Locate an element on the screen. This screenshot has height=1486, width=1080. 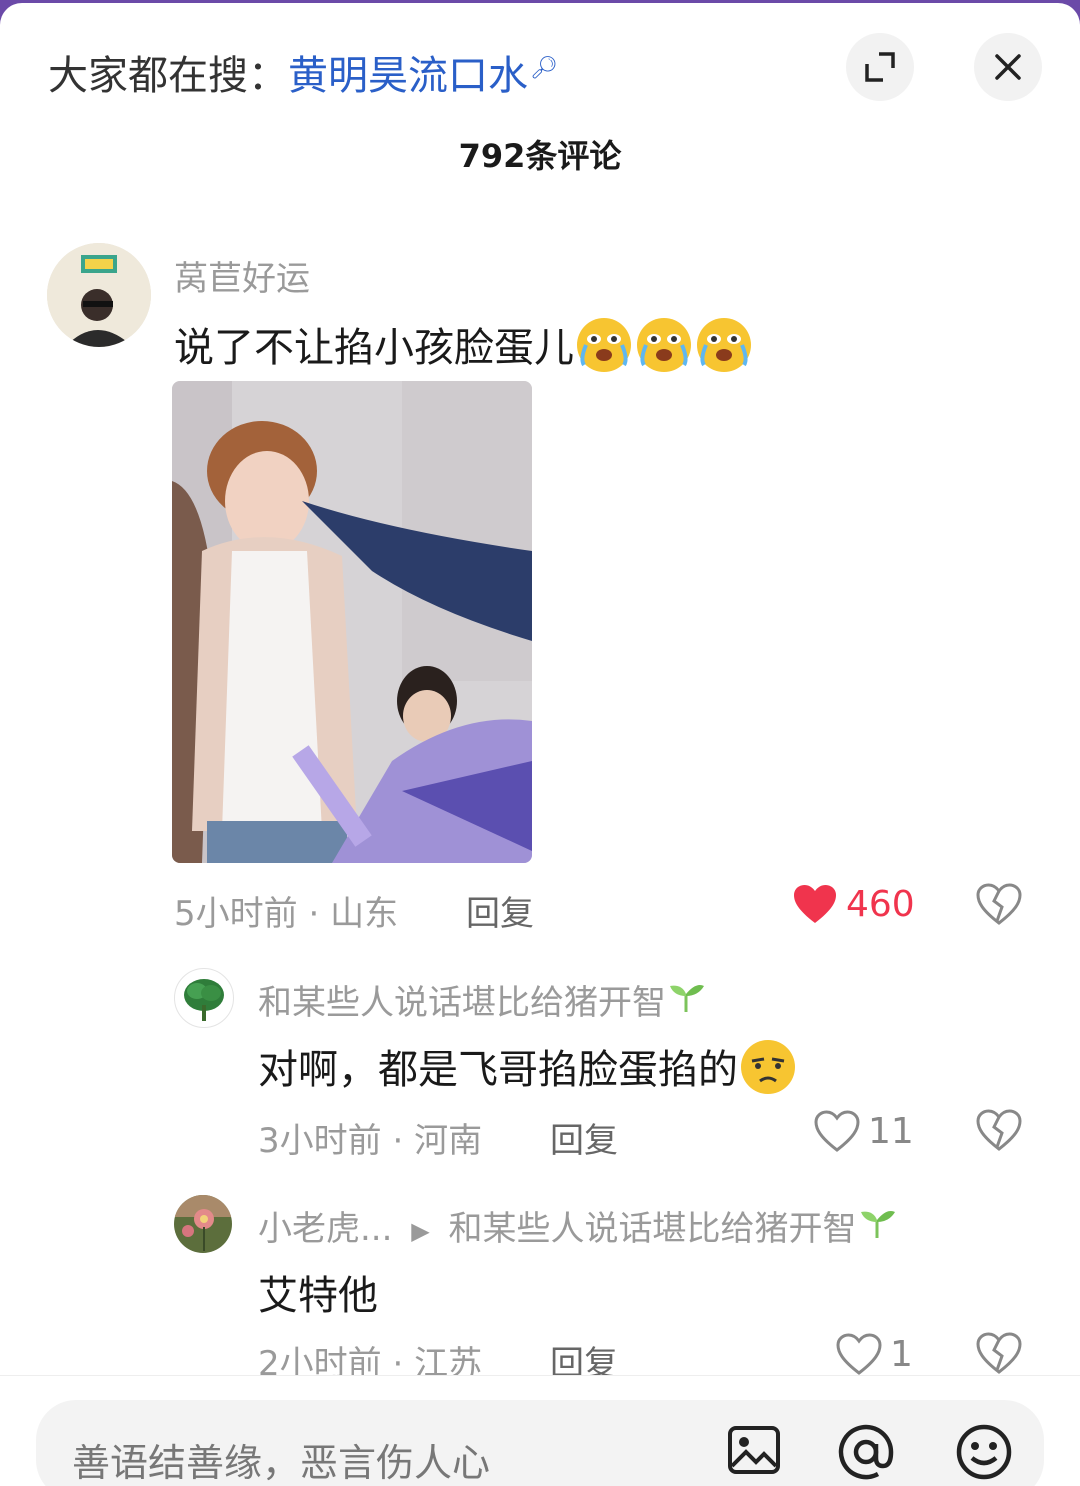
avatar-image is located at coordinates (99, 295).